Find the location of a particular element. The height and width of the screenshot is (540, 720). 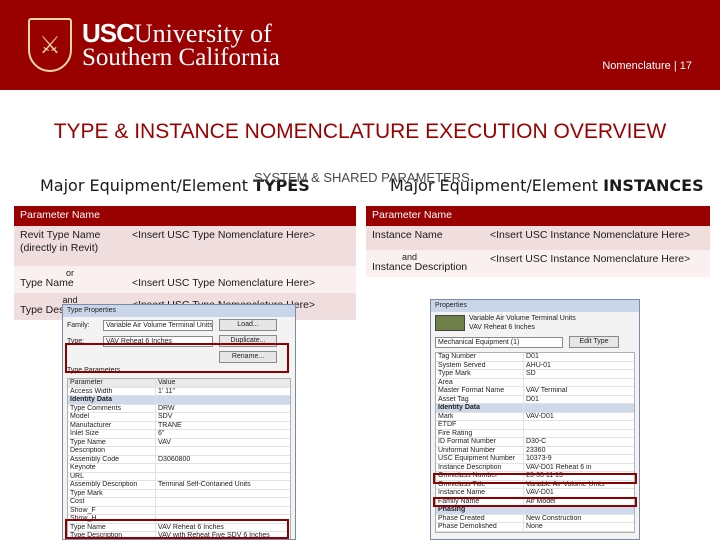

type-parameter-param-name: Manufacturer is located at coordinates (112, 425).